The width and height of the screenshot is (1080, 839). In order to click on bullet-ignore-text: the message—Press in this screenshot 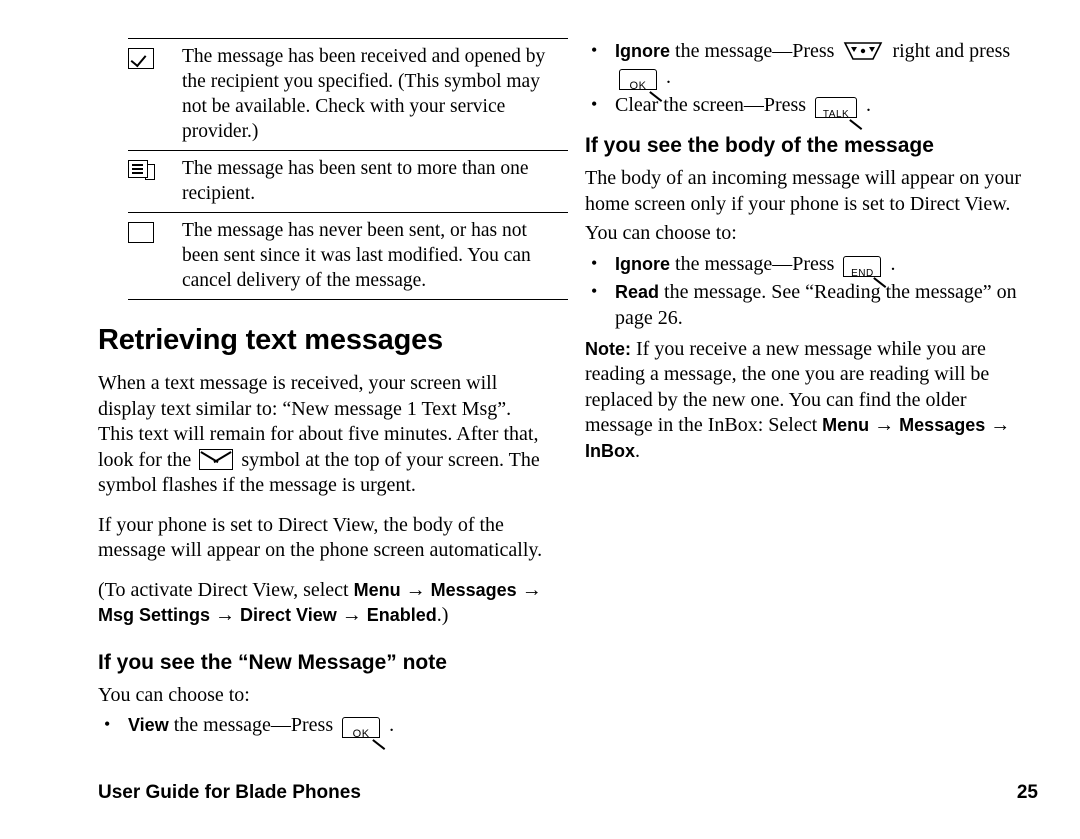, I will do `click(755, 51)`.